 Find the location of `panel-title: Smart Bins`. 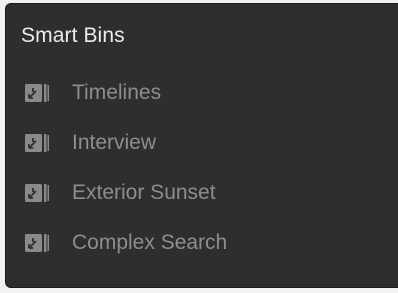

panel-title: Smart Bins is located at coordinates (73, 35).